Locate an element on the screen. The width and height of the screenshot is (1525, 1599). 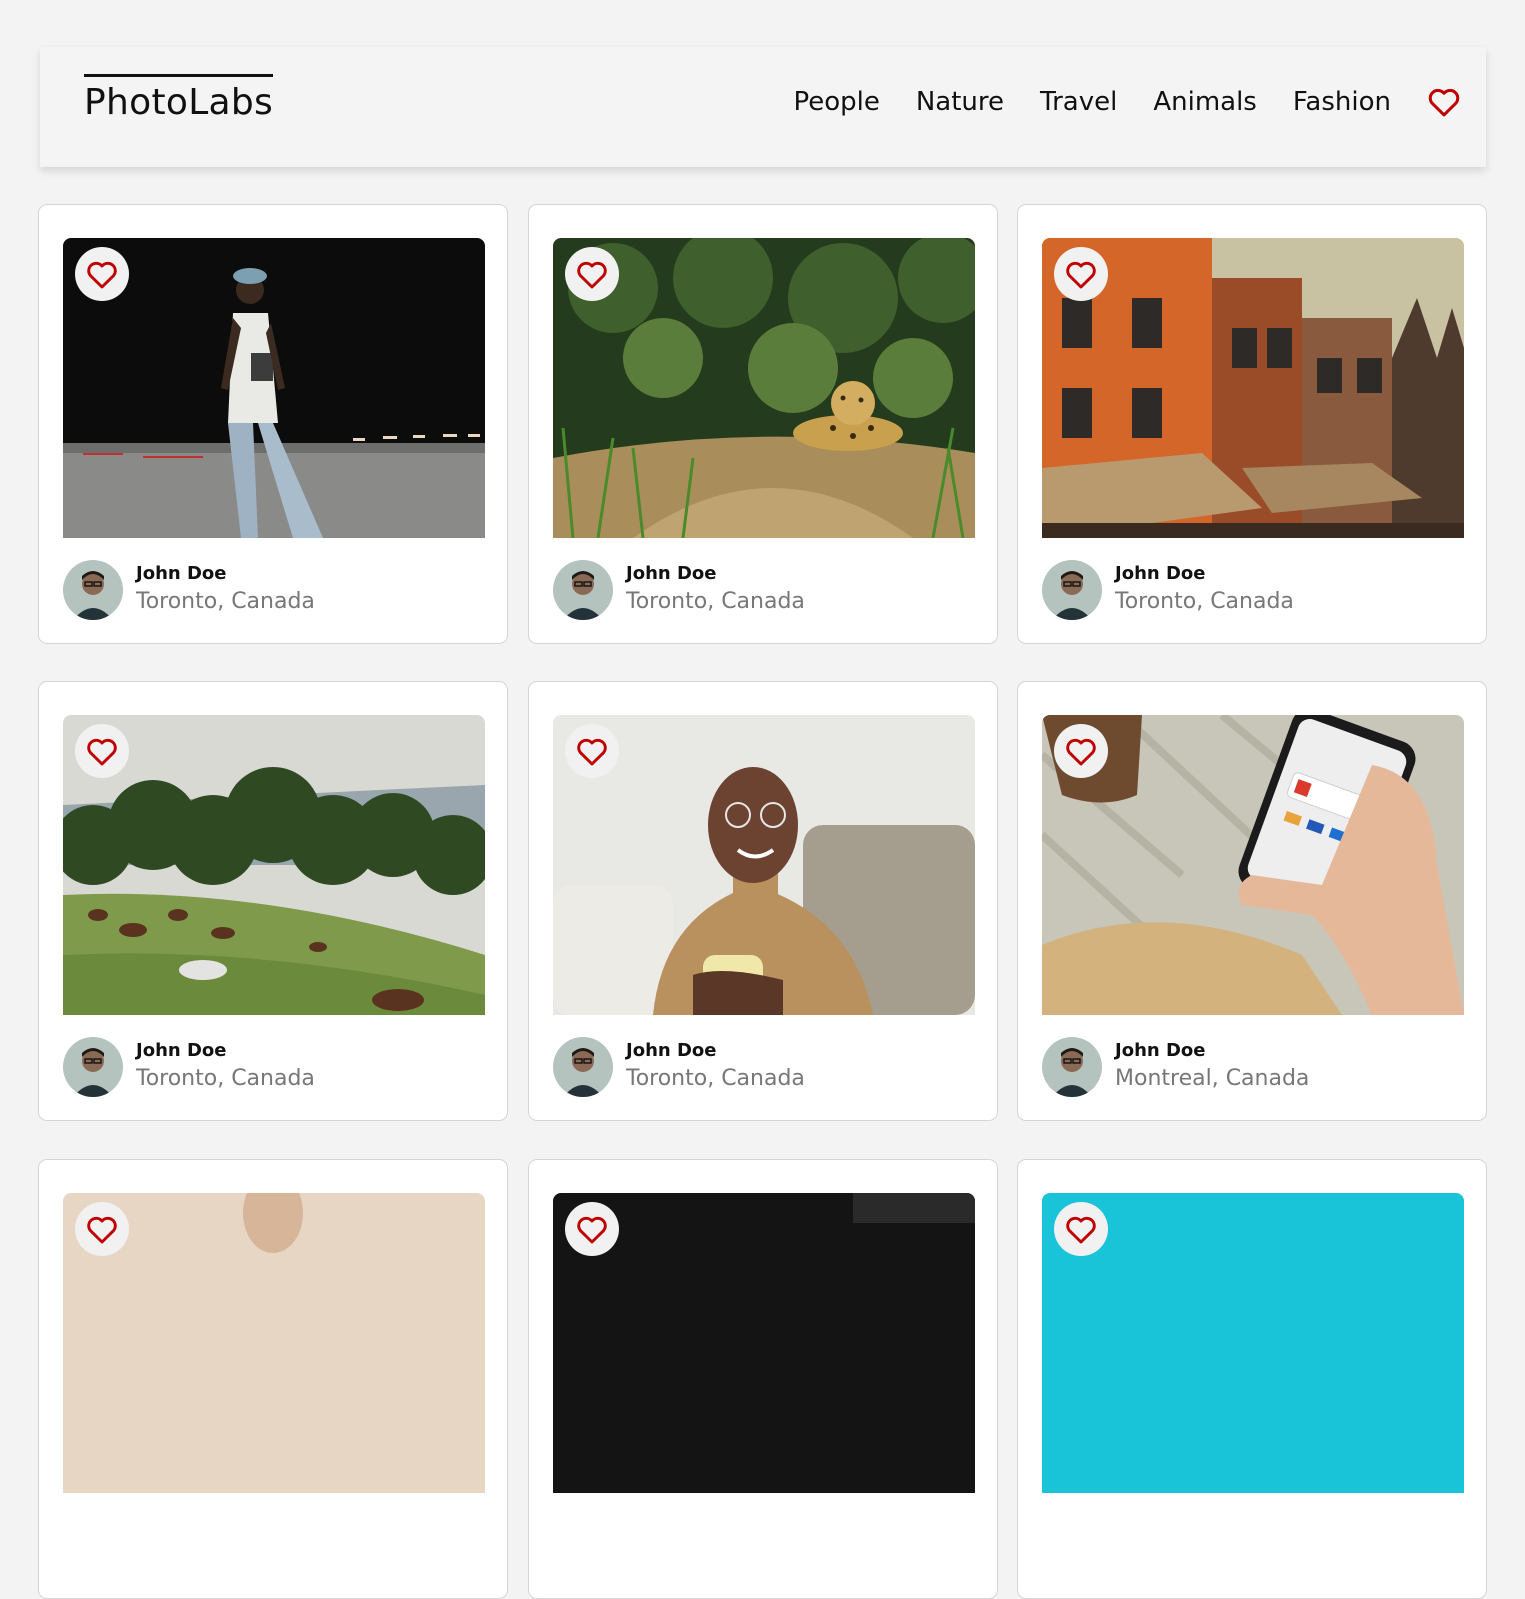
app-logo: PhotoLabs is located at coordinates (179, 99).